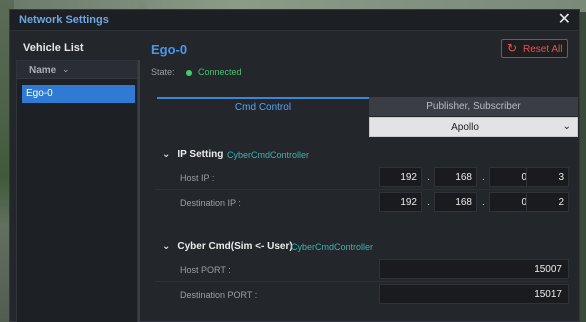 The height and width of the screenshot is (322, 586). Describe the element at coordinates (53, 48) in the screenshot. I see `vehicle-list-header: Vehicle List` at that location.